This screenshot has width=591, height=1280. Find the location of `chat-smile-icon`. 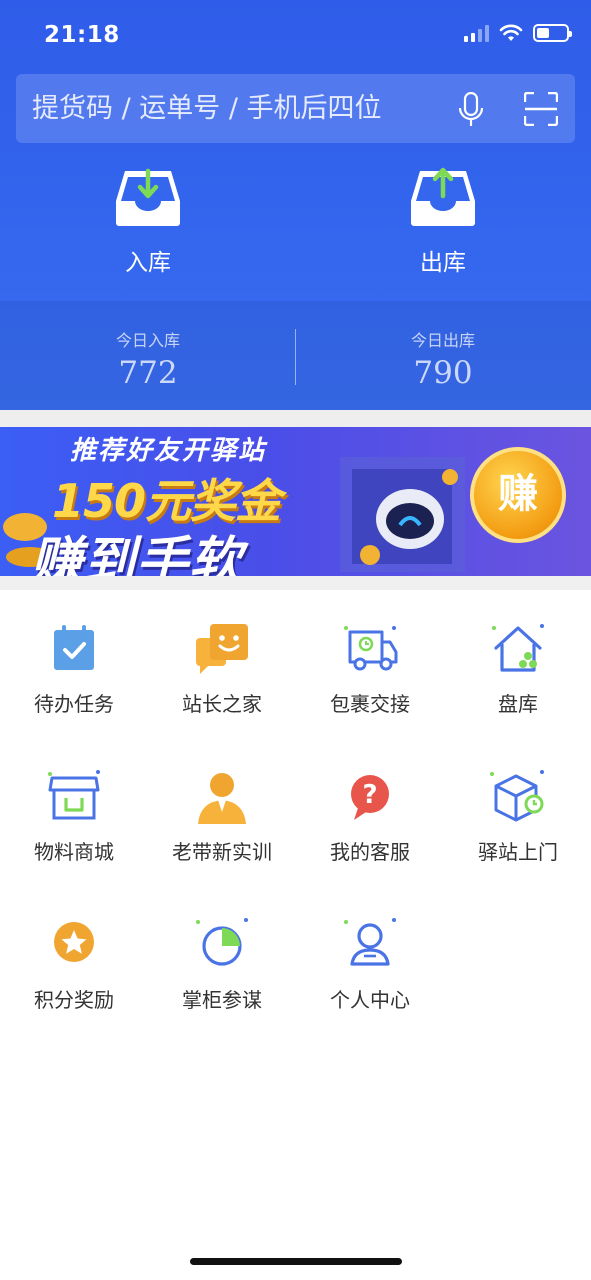

chat-smile-icon is located at coordinates (222, 649).